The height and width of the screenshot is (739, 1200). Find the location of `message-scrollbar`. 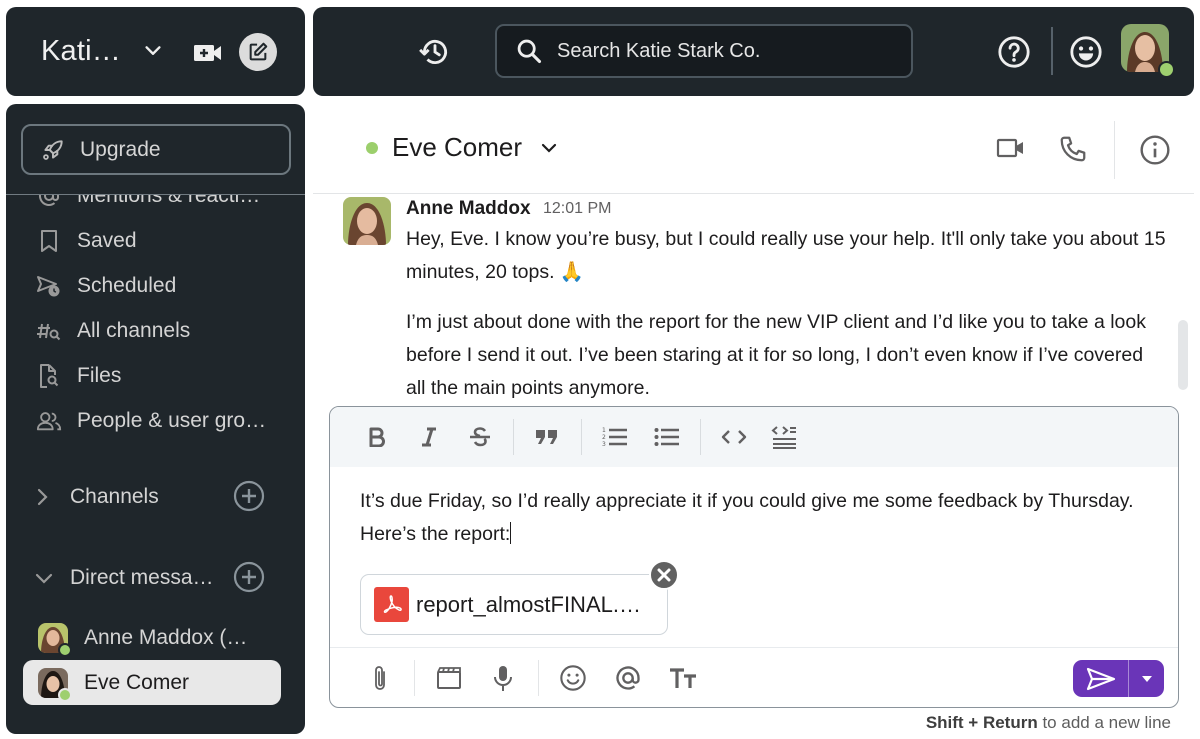

message-scrollbar is located at coordinates (1183, 355).